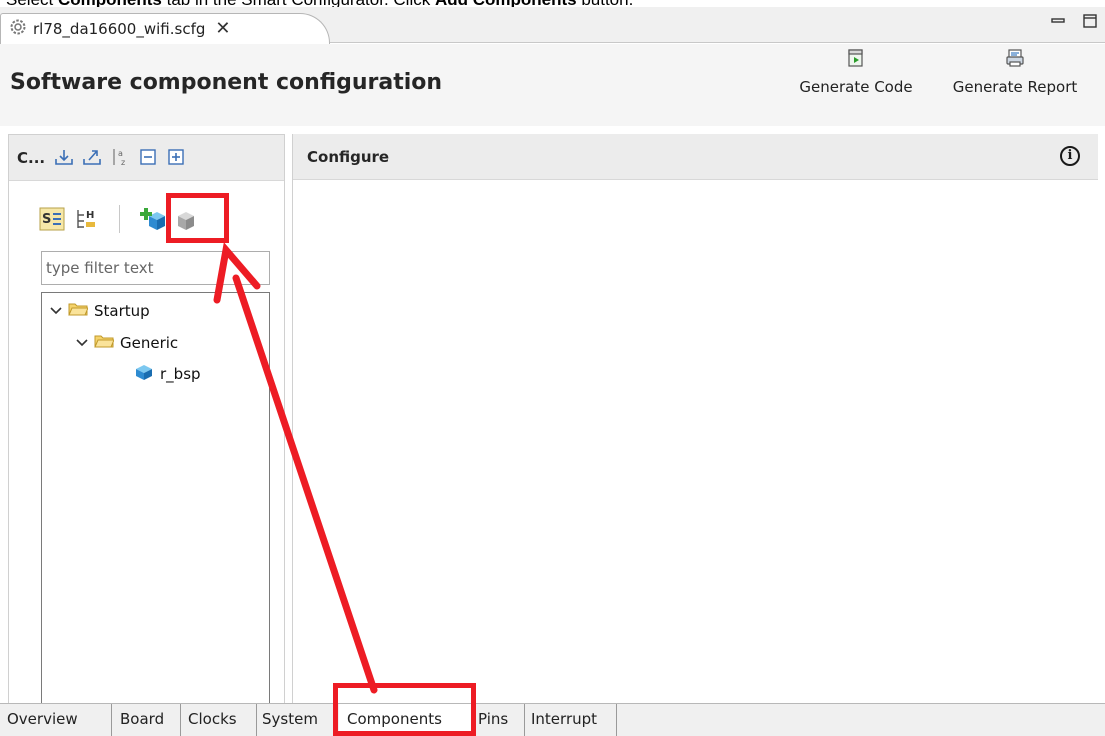 Image resolution: width=1105 pixels, height=736 pixels. What do you see at coordinates (123, 162) in the screenshot?
I see `svg-text: z` at bounding box center [123, 162].